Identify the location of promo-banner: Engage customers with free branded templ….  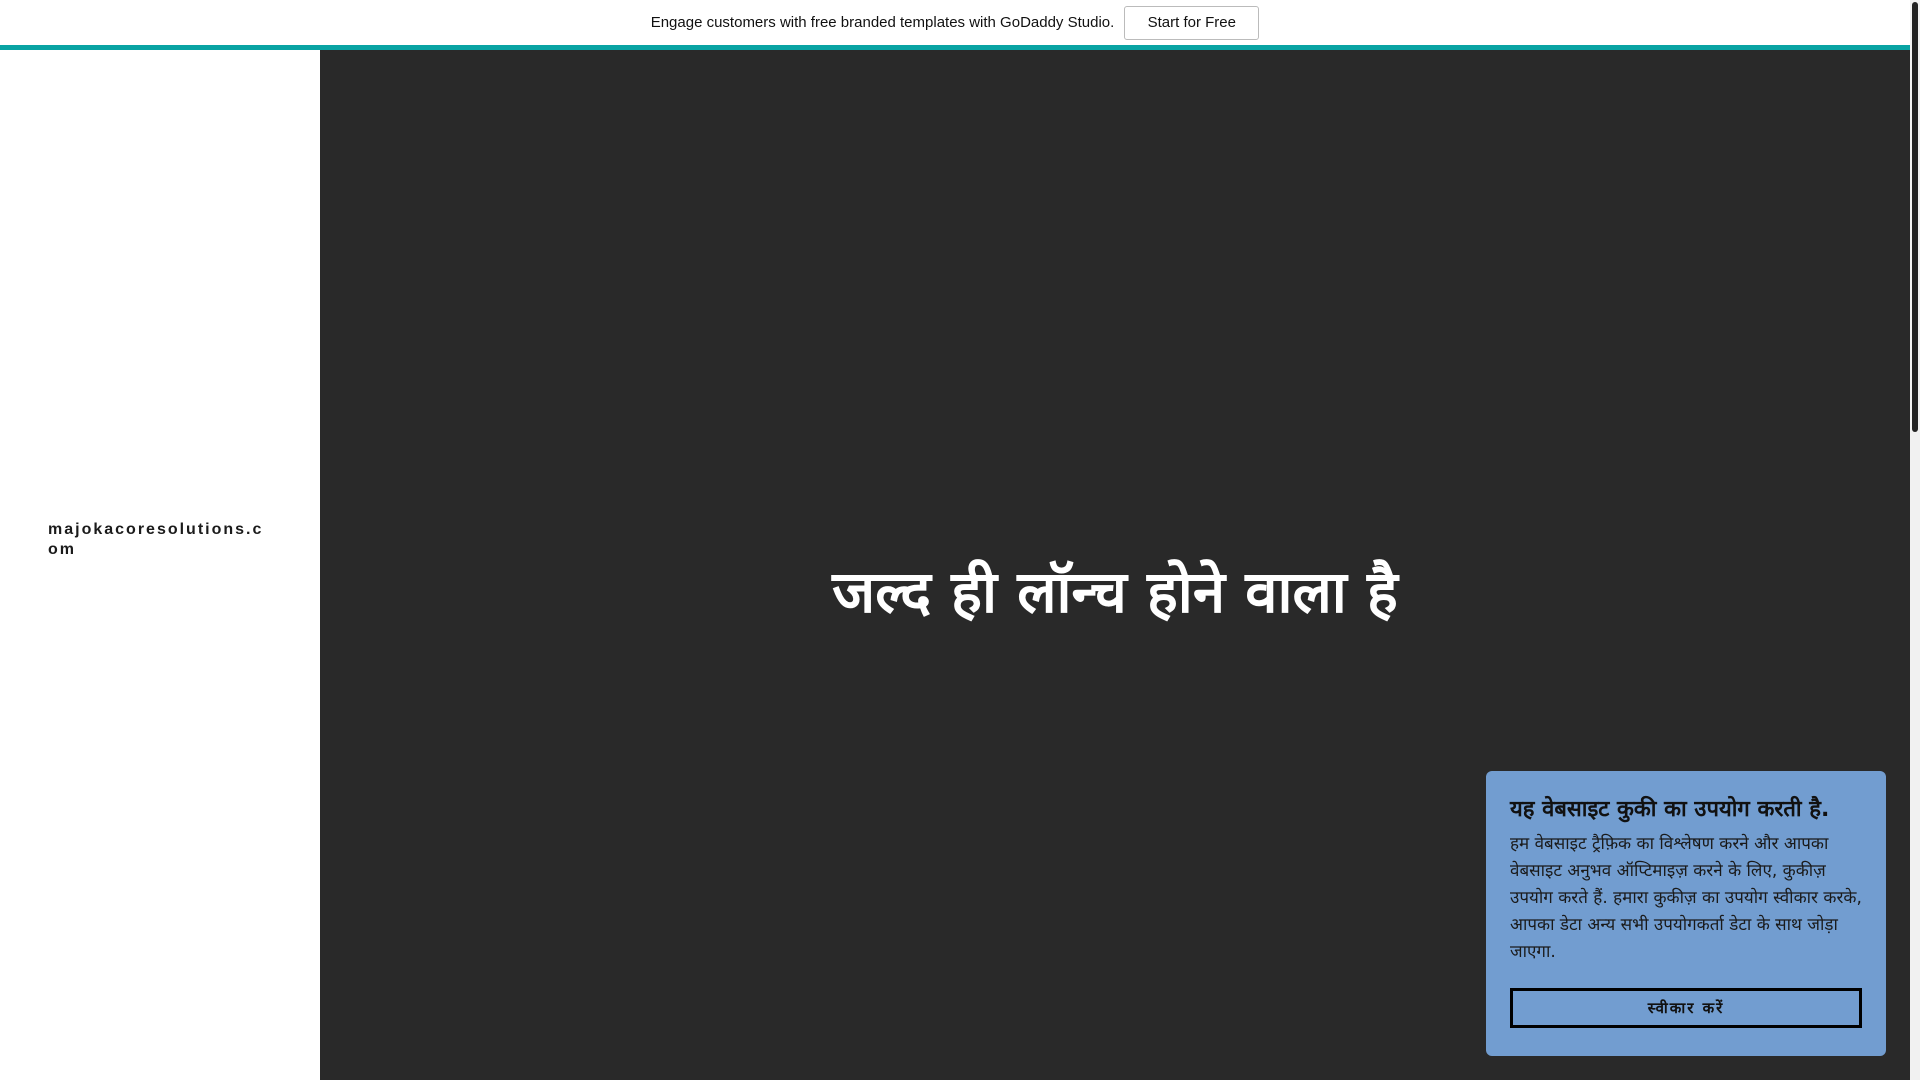
(955, 22).